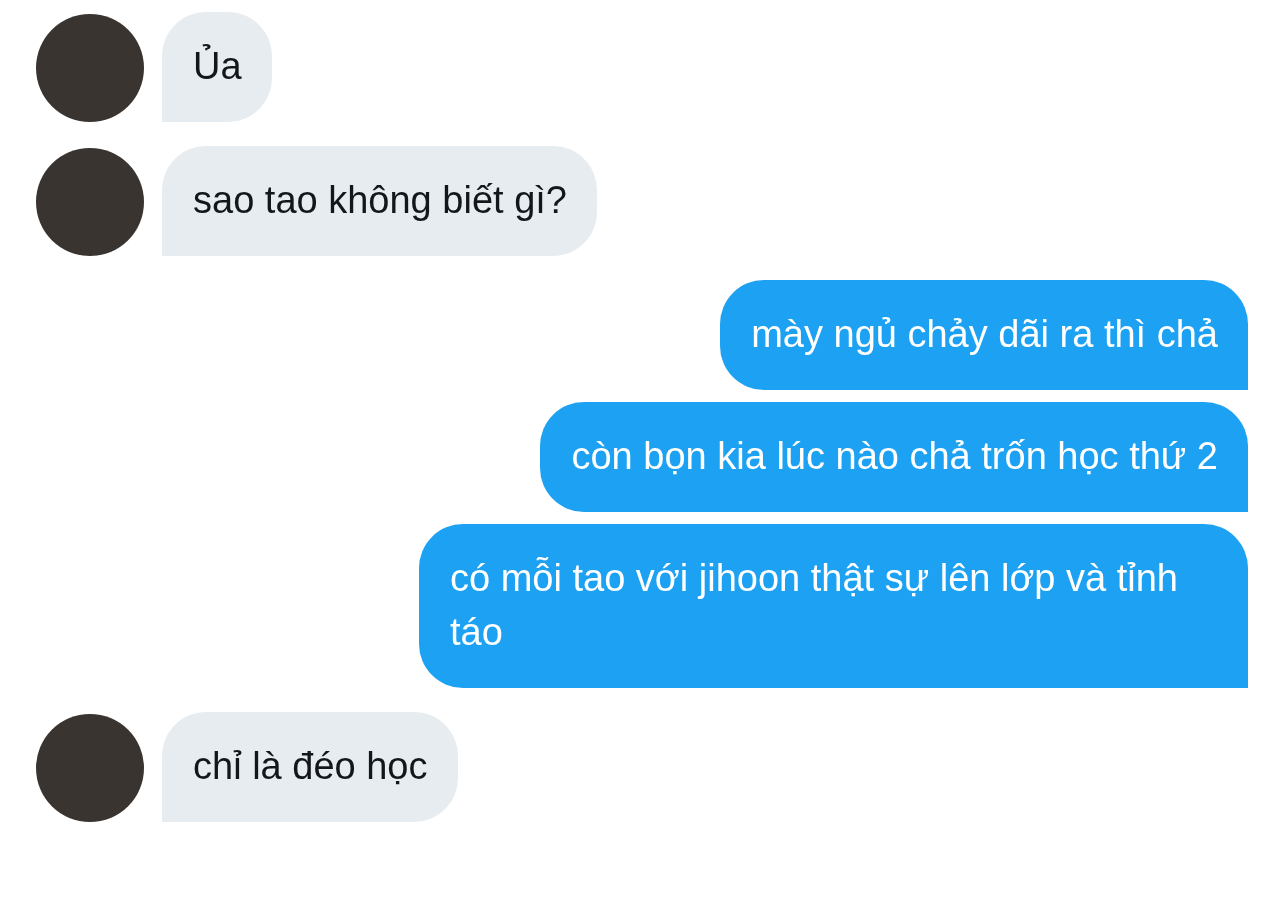 This screenshot has height=910, width=1284. What do you see at coordinates (379, 201) in the screenshot?
I see `message-bubble: sao tao không biết gì?` at bounding box center [379, 201].